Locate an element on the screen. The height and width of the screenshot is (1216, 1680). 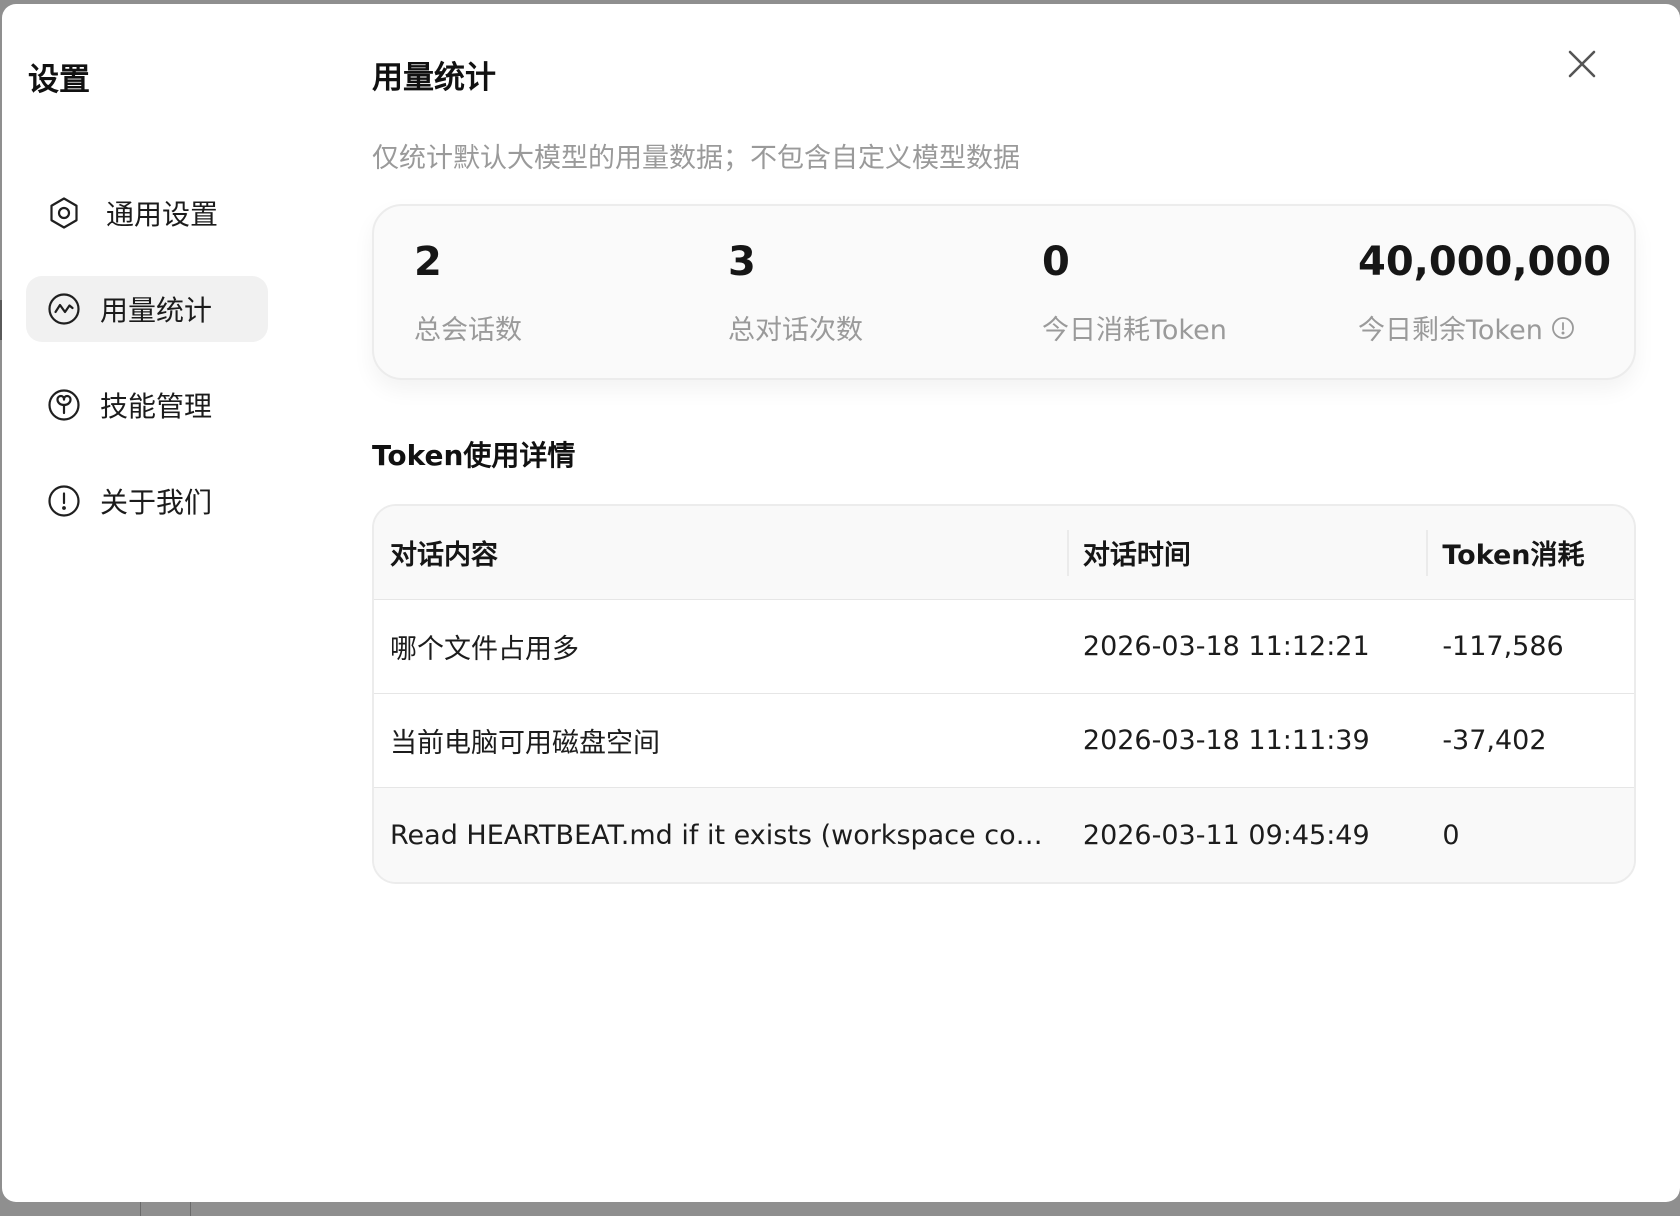
sidebar-item-general-settings: 通用设置 is located at coordinates (147, 213).